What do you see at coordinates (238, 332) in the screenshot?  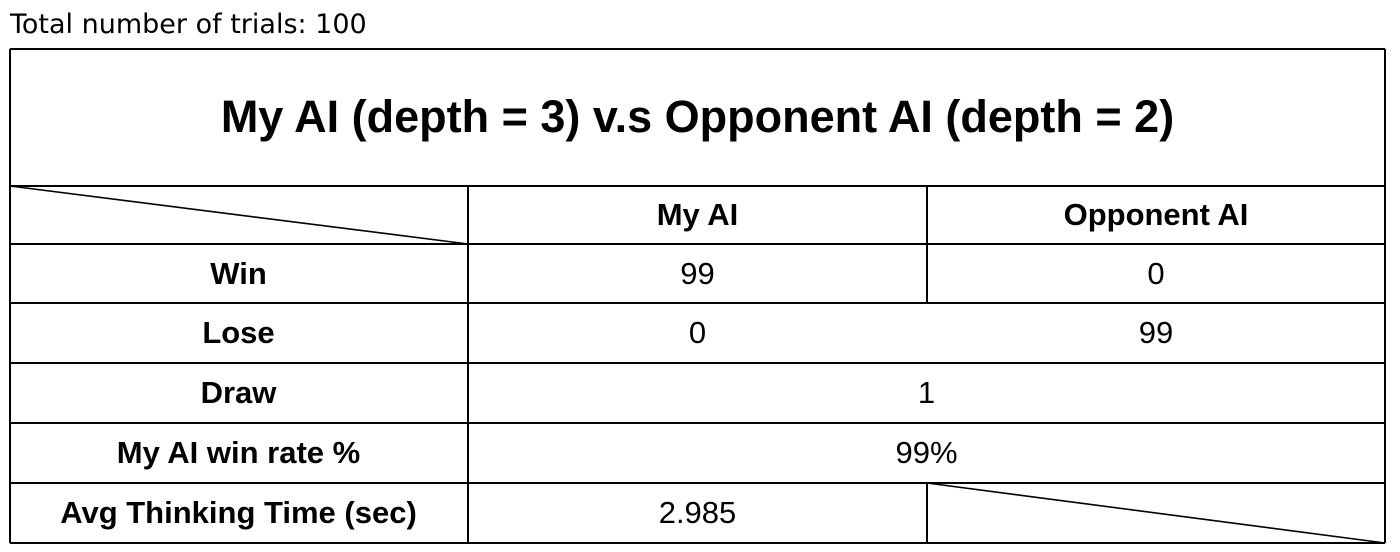 I see `row-label-lose: Lose` at bounding box center [238, 332].